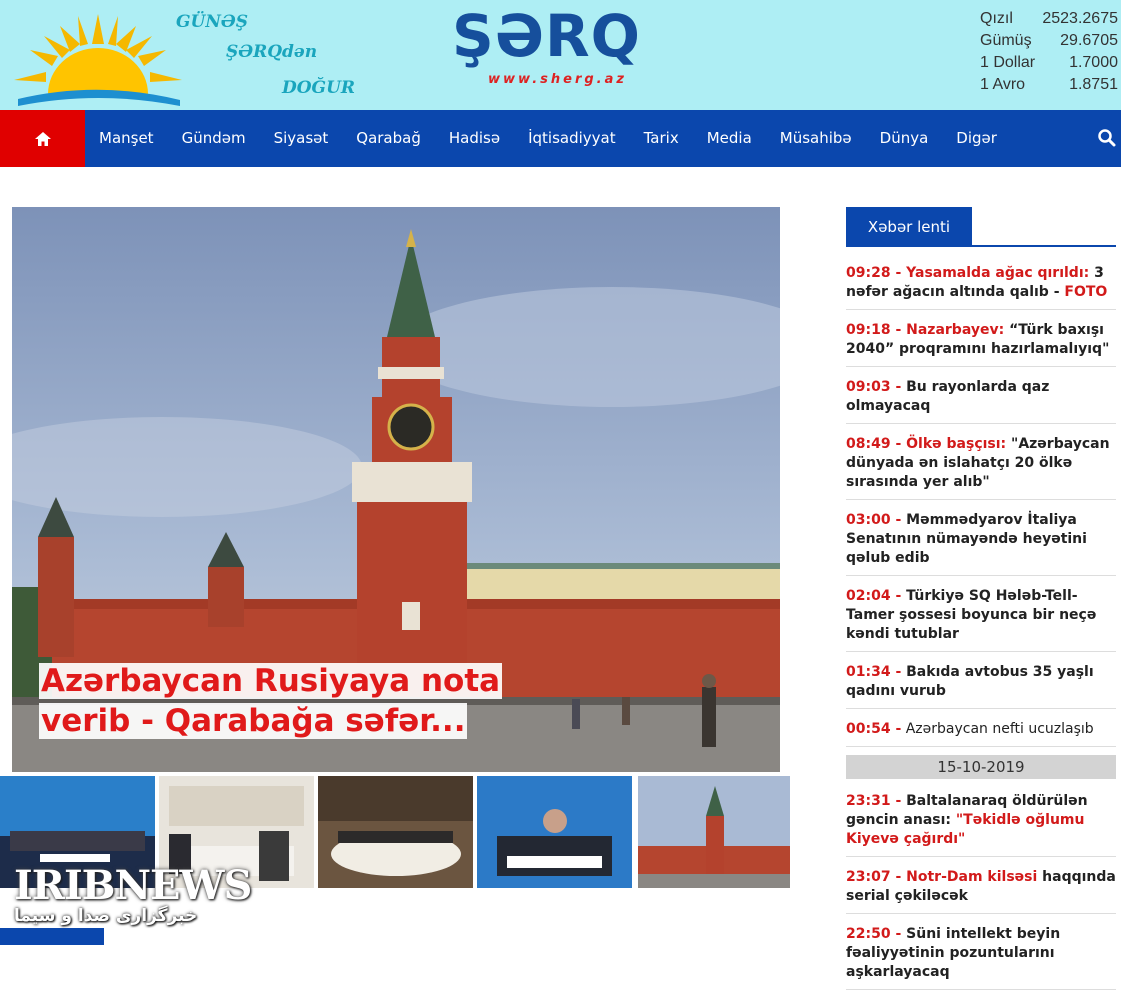  What do you see at coordinates (214, 138) in the screenshot?
I see `nav-item-gundem: Gündəm` at bounding box center [214, 138].